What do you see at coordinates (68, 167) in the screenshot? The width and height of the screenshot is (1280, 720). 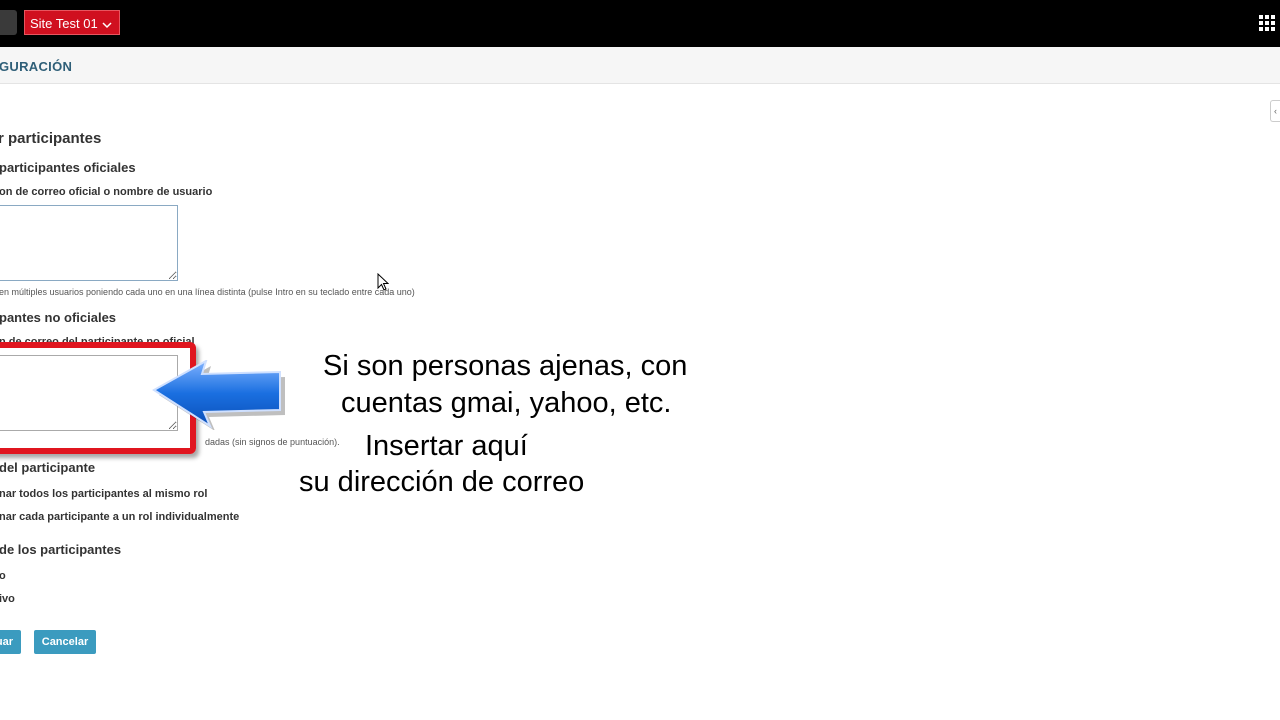 I see `official-participants-heading: participantes oficiales` at bounding box center [68, 167].